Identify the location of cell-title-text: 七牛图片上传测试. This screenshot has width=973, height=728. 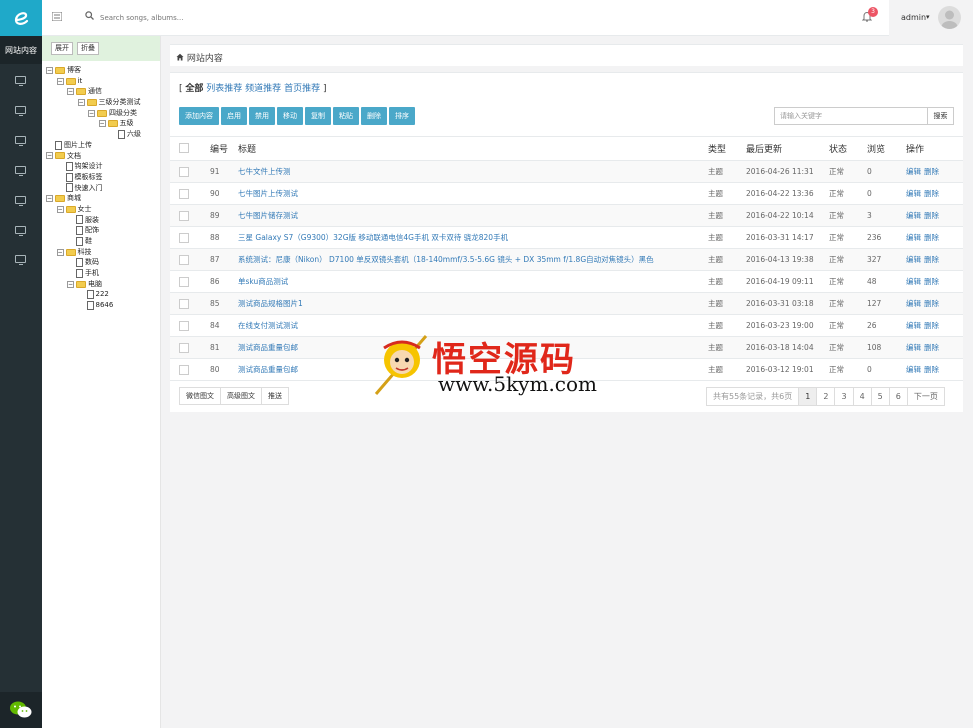
(268, 193).